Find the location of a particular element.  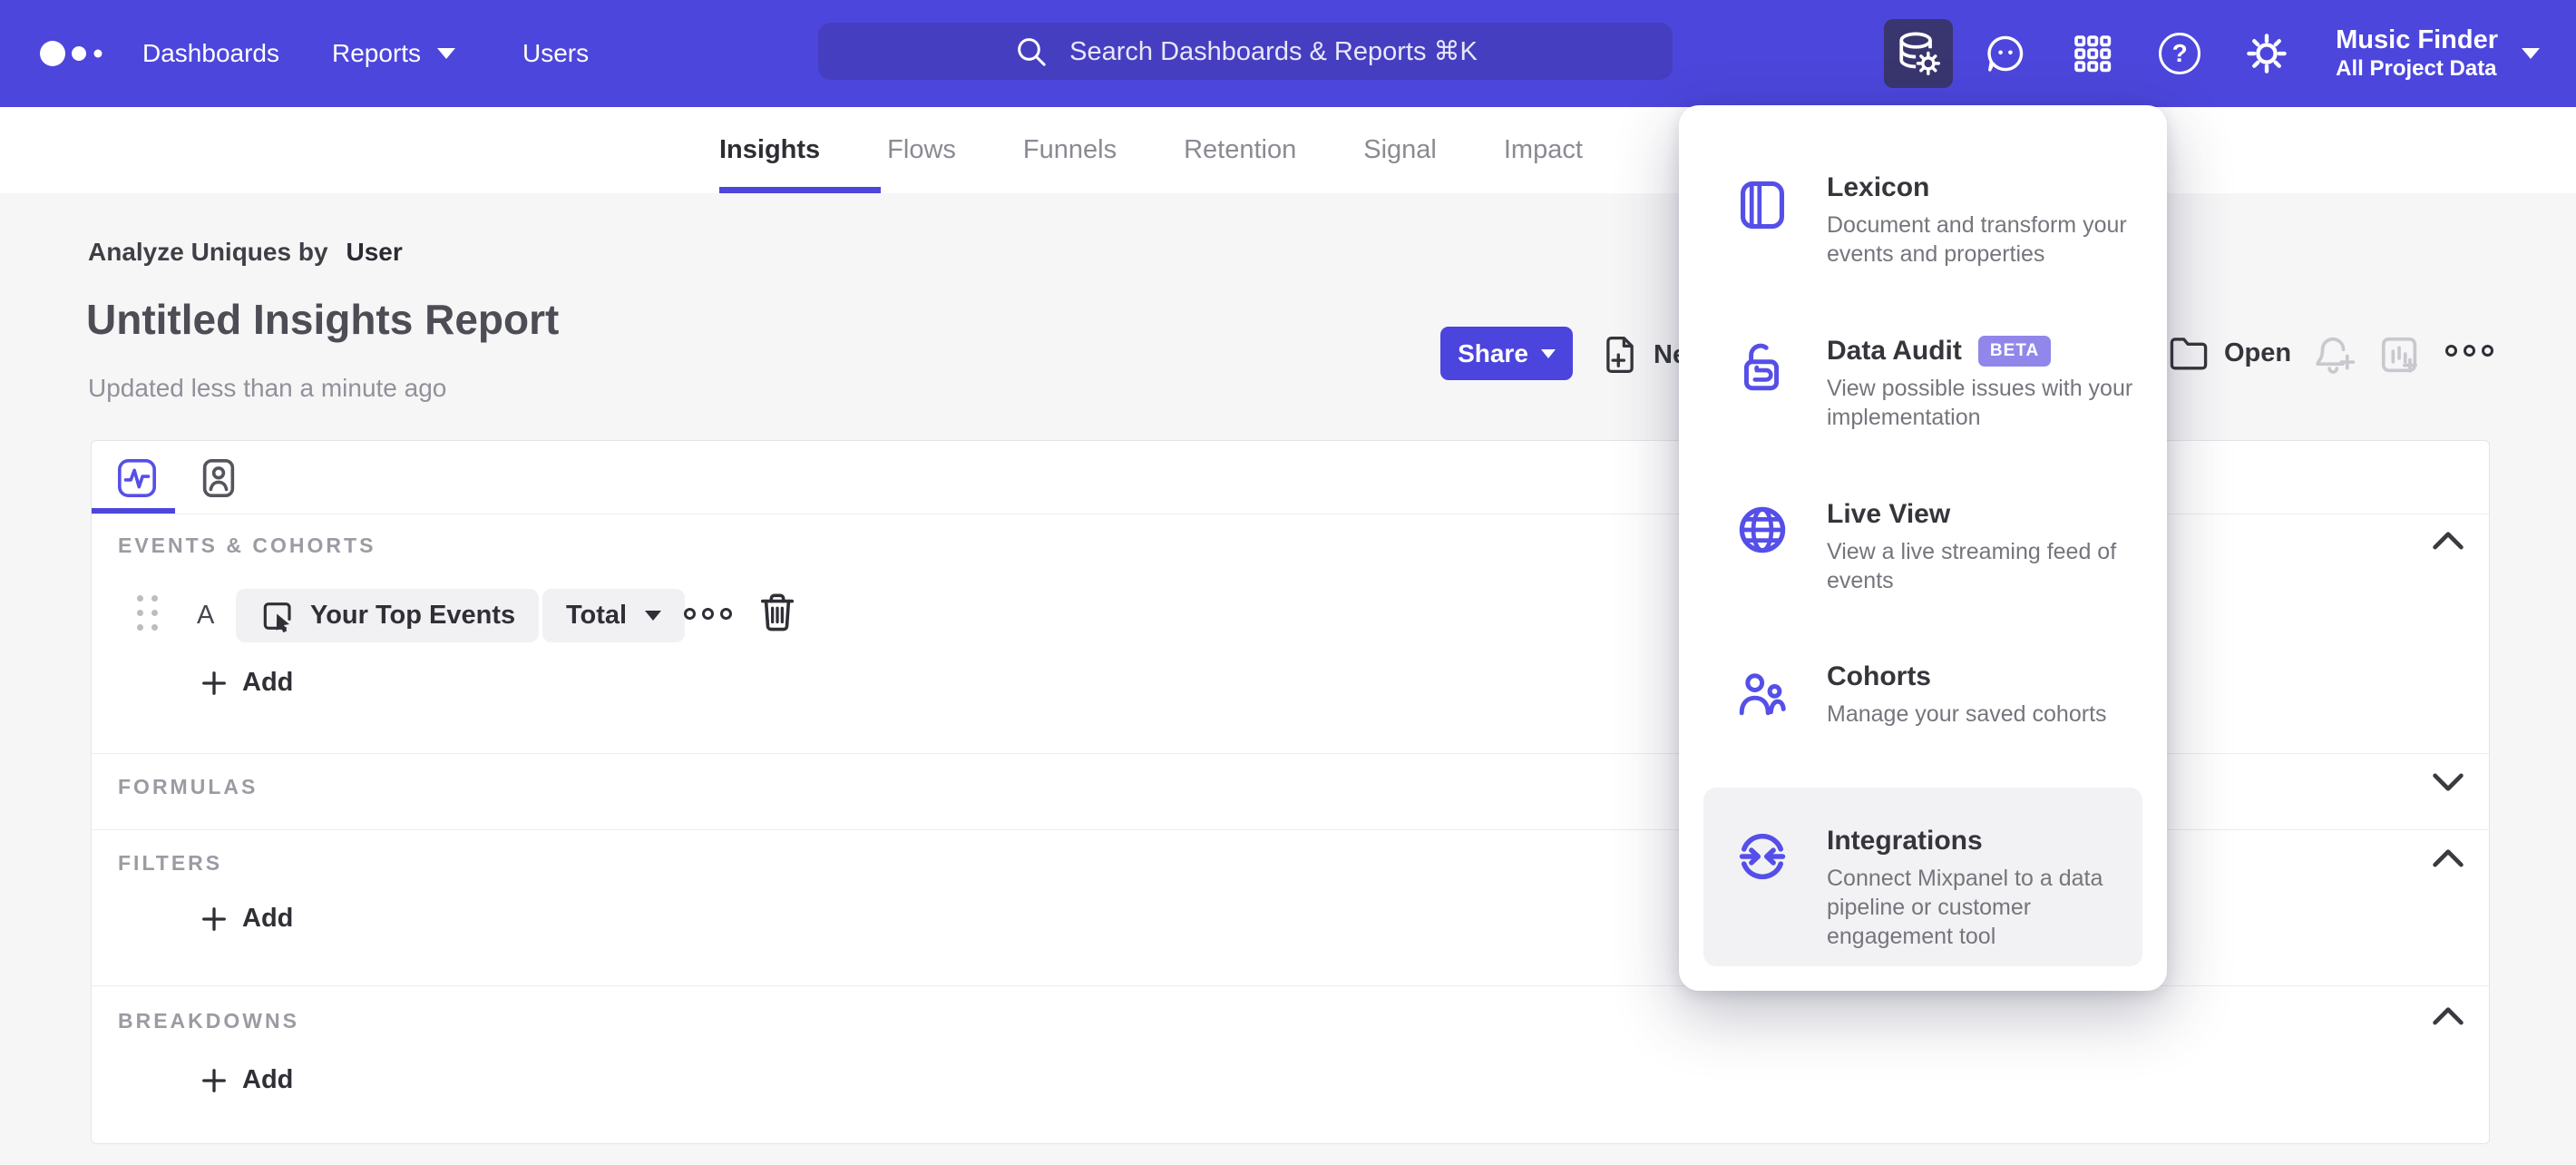

nav-users: Users is located at coordinates (555, 53).